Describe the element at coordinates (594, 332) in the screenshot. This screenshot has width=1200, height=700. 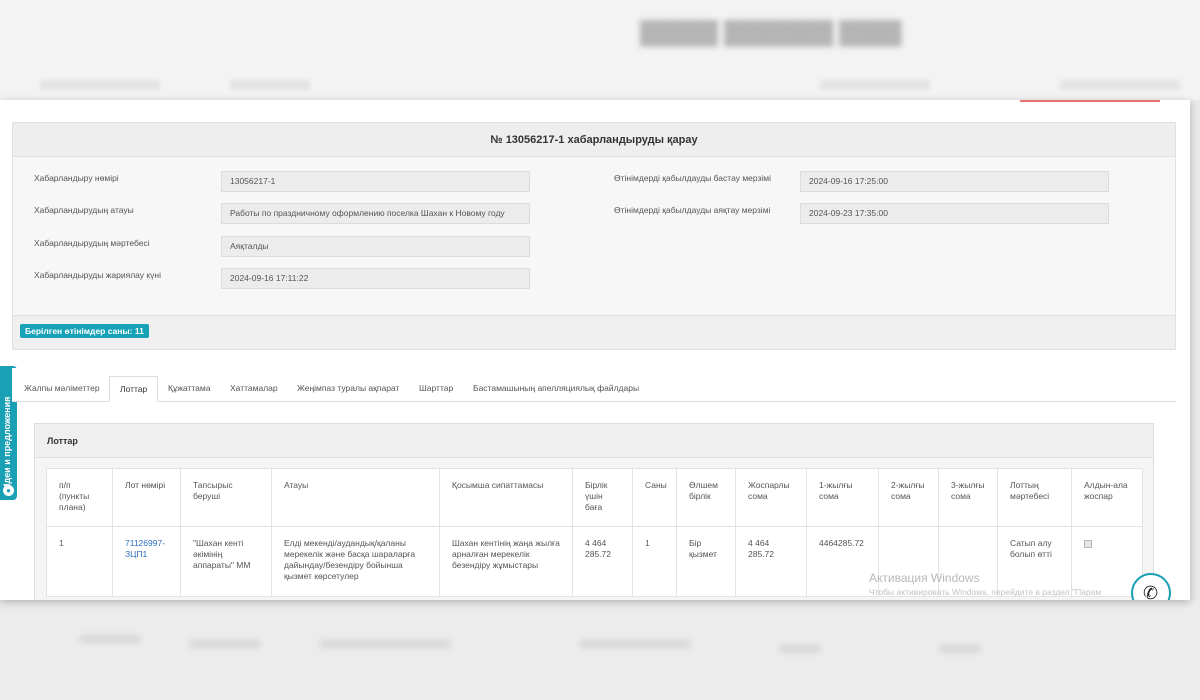
I see `applications-strip: Берілген өтінімдер саны: 11` at that location.